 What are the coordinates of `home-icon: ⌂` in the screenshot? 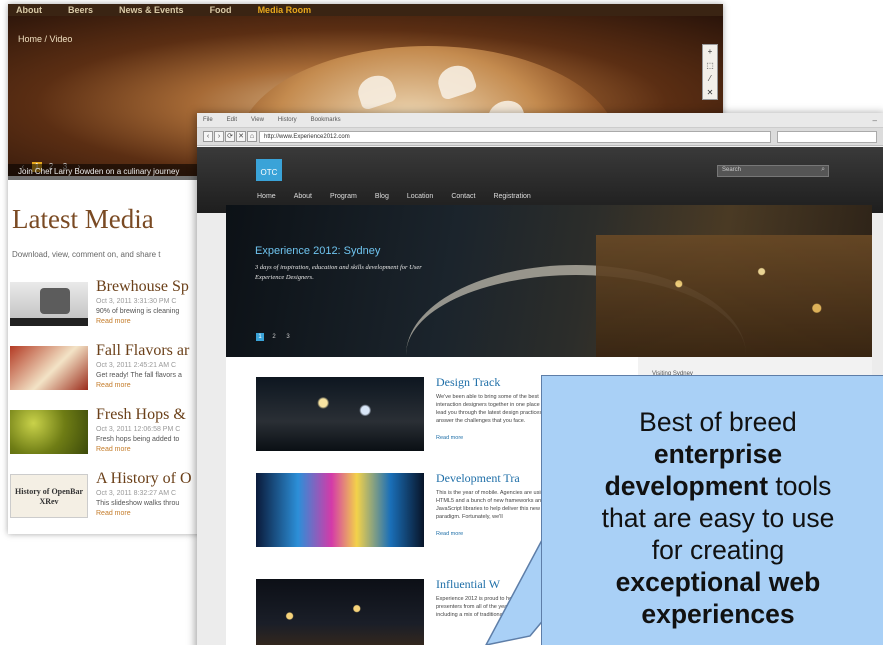 It's located at (252, 136).